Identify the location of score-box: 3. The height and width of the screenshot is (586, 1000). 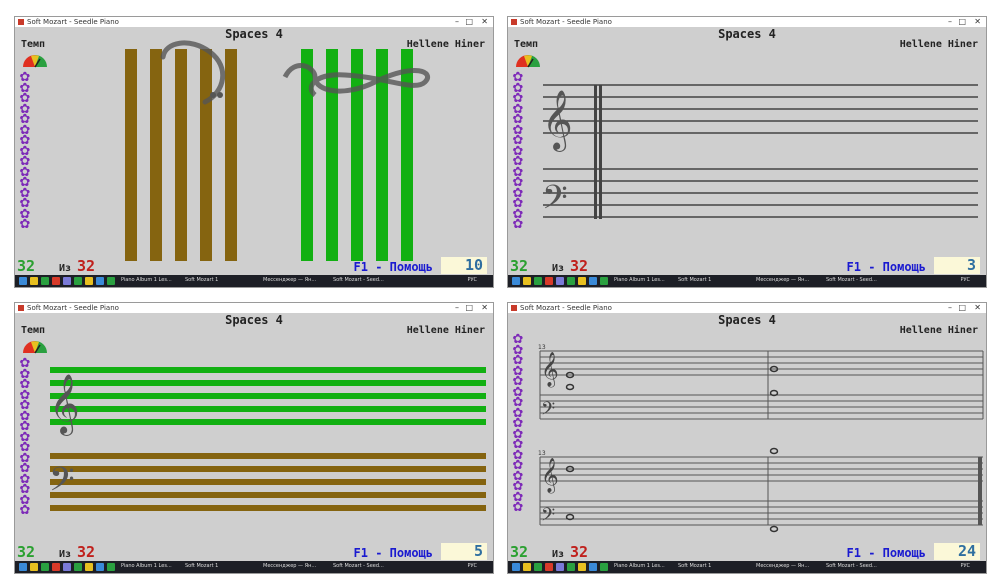
(957, 265).